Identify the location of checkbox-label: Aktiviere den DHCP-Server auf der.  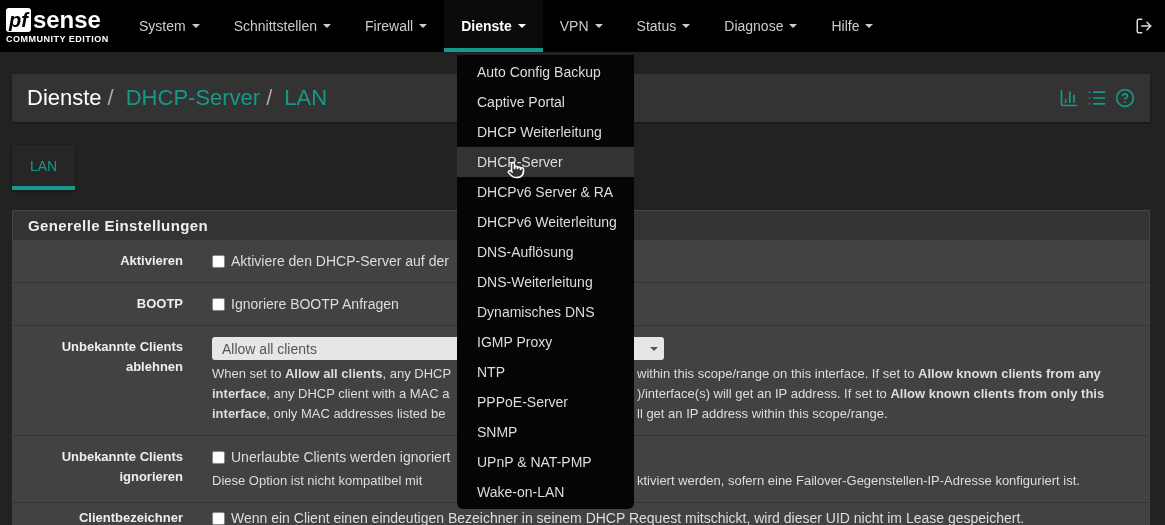
(340, 261).